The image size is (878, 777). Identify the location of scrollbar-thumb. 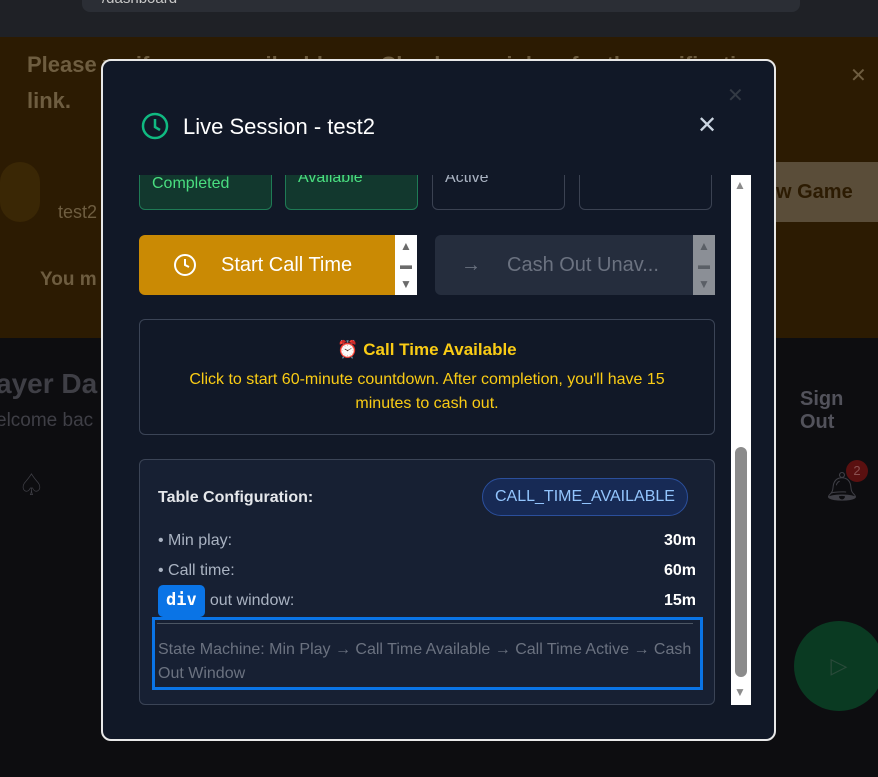
(741, 562).